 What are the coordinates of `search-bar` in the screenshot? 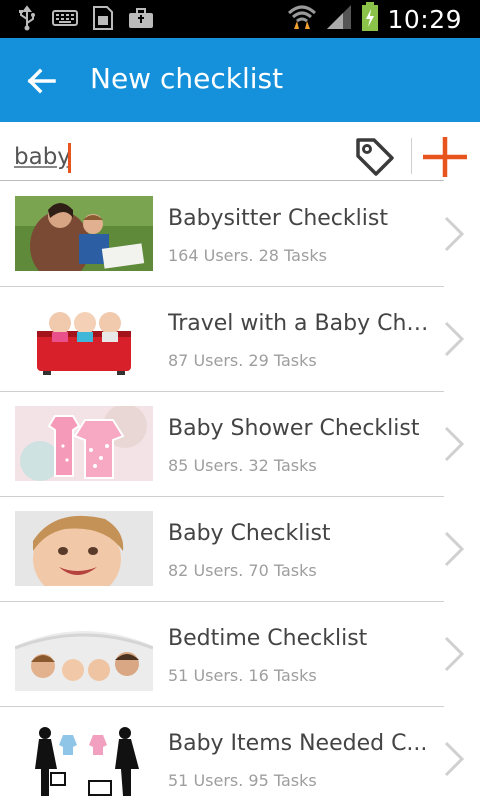 It's located at (240, 152).